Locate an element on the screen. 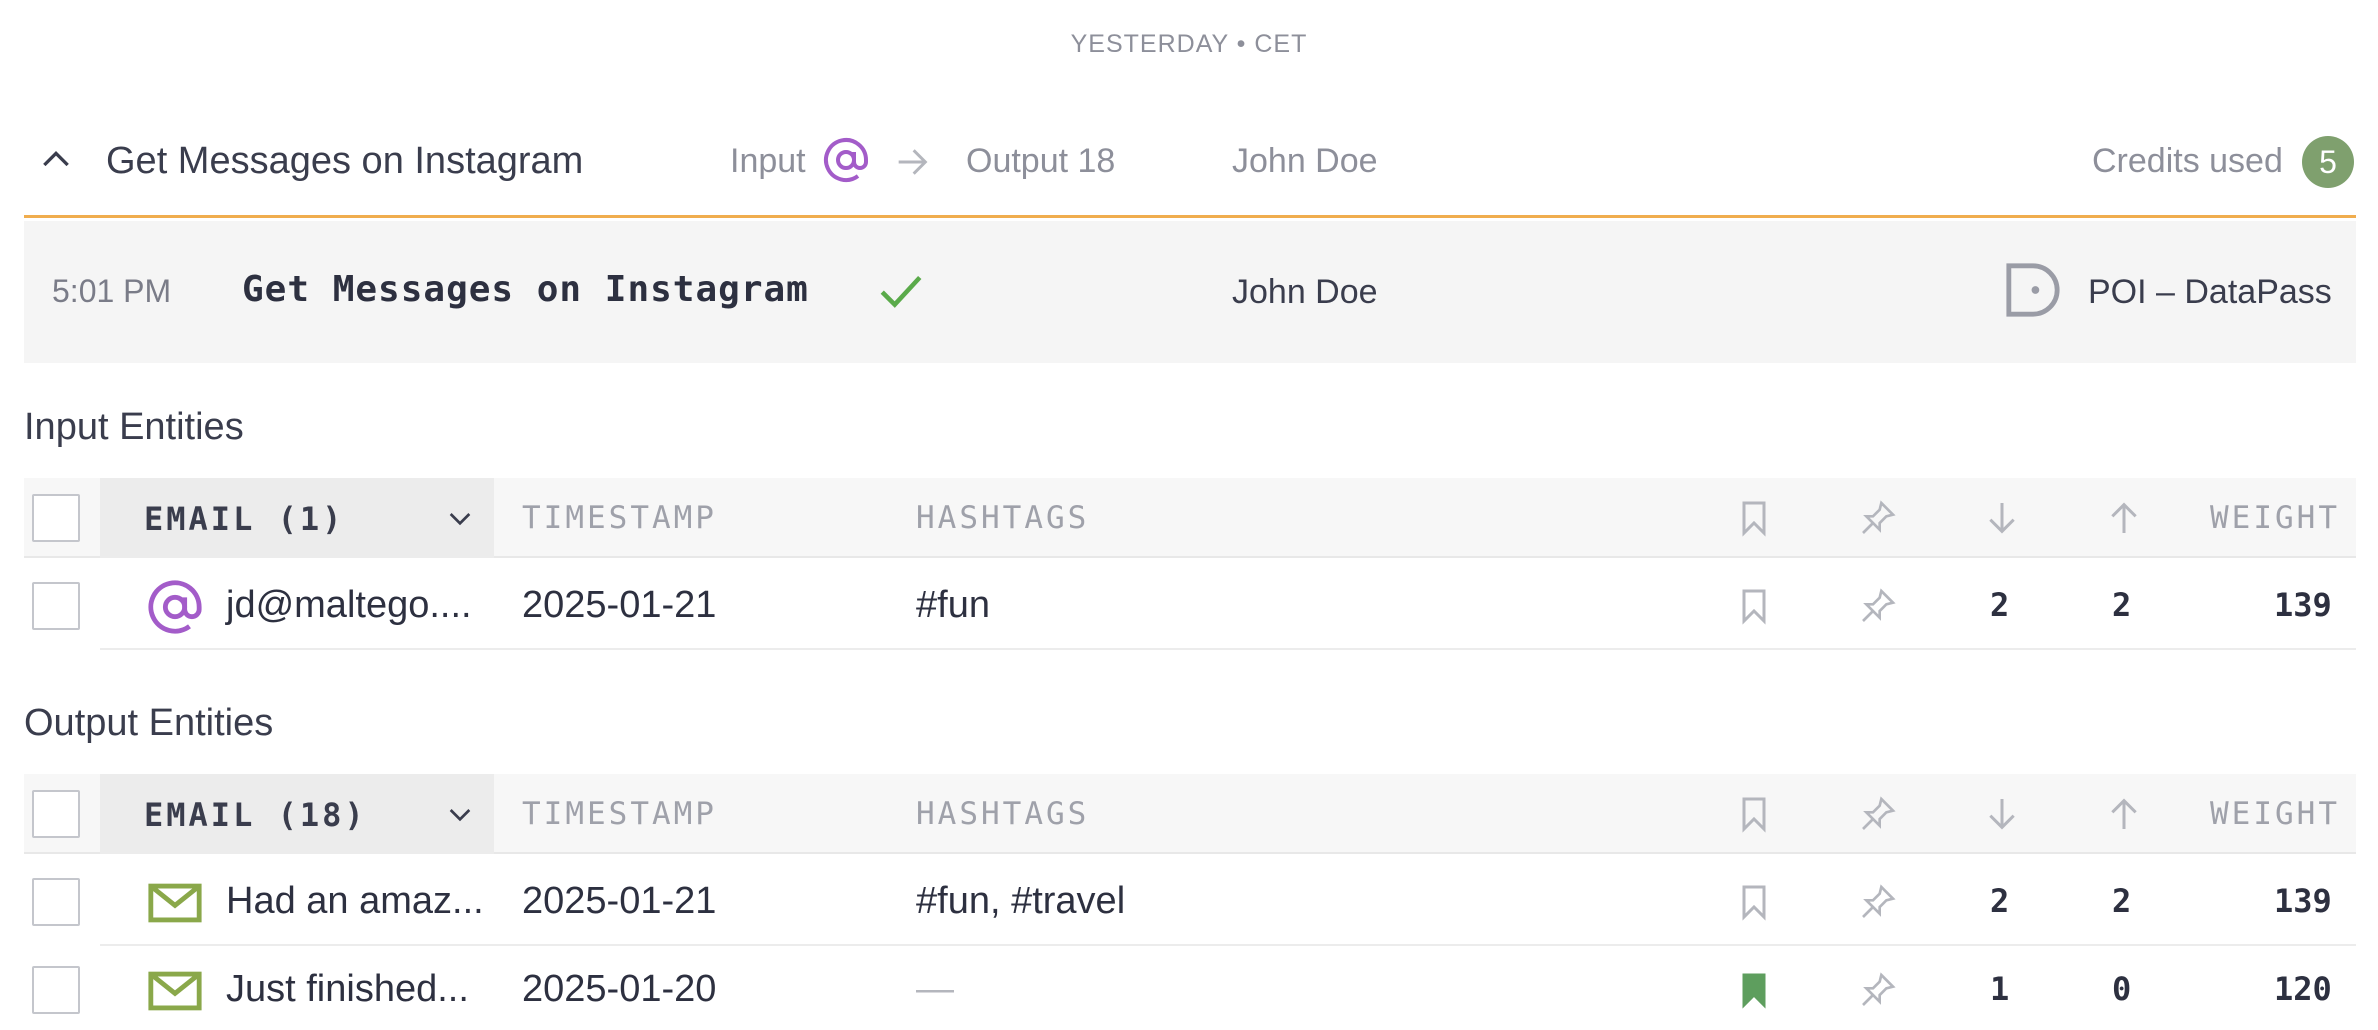 Image resolution: width=2378 pixels, height=1030 pixels. table-header: EMAIL (18) TIMESTAMP HASHTAGS WEIGHT is located at coordinates (1190, 814).